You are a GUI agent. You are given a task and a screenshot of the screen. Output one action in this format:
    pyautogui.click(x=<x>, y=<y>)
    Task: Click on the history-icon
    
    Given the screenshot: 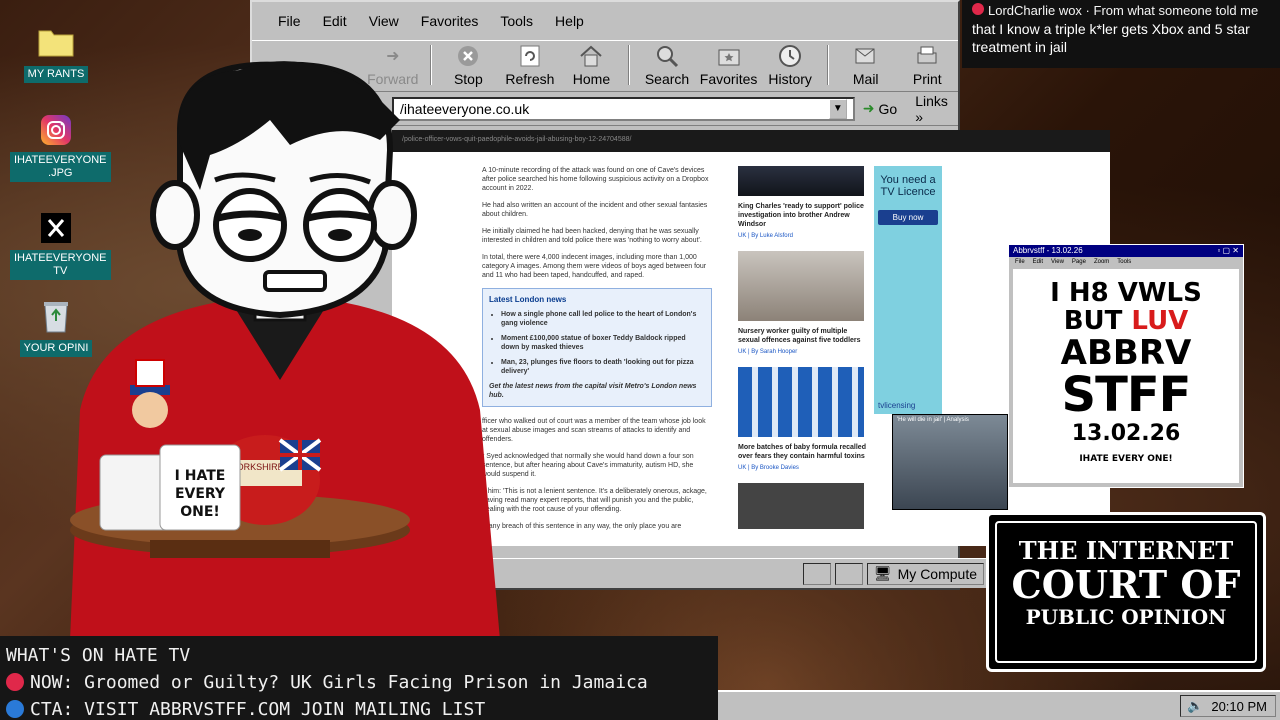 What is the action you would take?
    pyautogui.click(x=790, y=56)
    